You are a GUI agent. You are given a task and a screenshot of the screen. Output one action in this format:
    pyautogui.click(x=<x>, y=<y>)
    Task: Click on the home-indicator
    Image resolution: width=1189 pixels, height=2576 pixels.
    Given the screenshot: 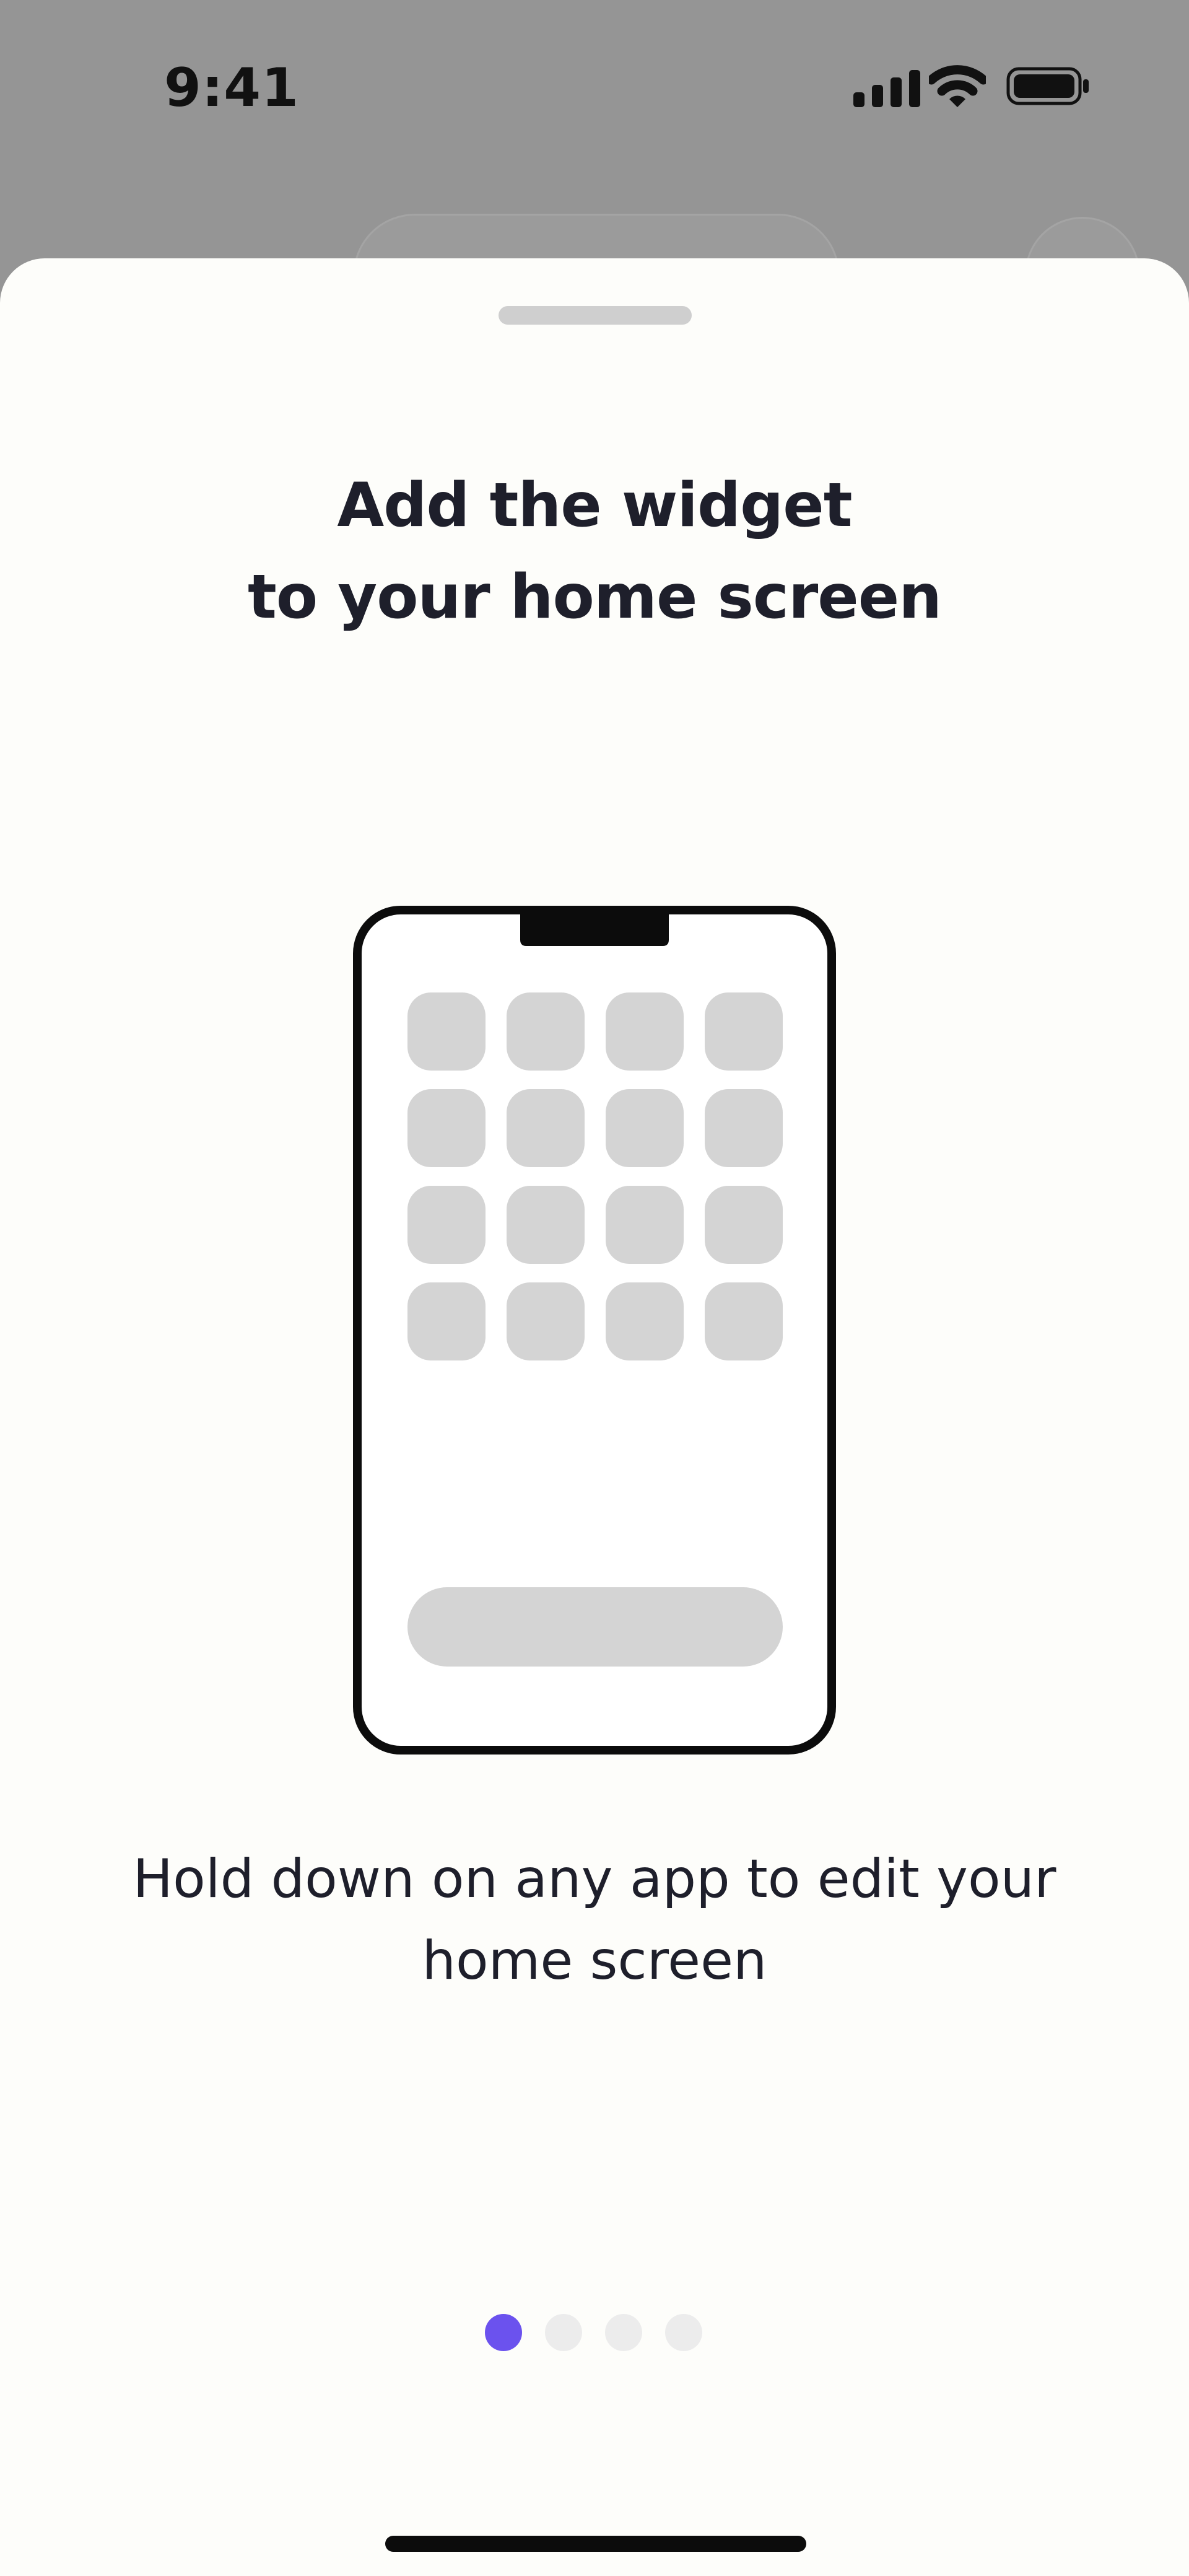 What is the action you would take?
    pyautogui.click(x=595, y=2544)
    